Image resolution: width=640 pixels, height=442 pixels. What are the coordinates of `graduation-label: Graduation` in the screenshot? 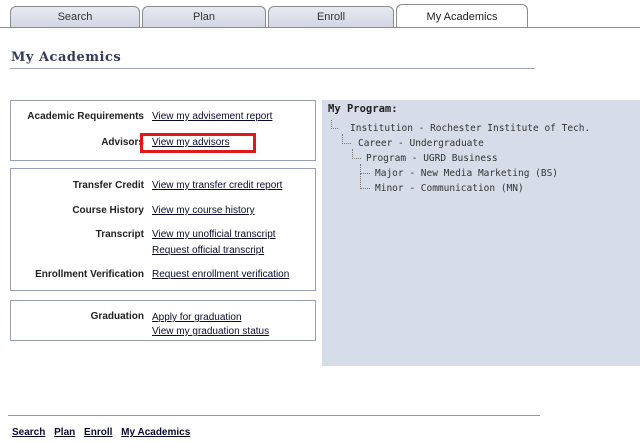 It's located at (117, 316).